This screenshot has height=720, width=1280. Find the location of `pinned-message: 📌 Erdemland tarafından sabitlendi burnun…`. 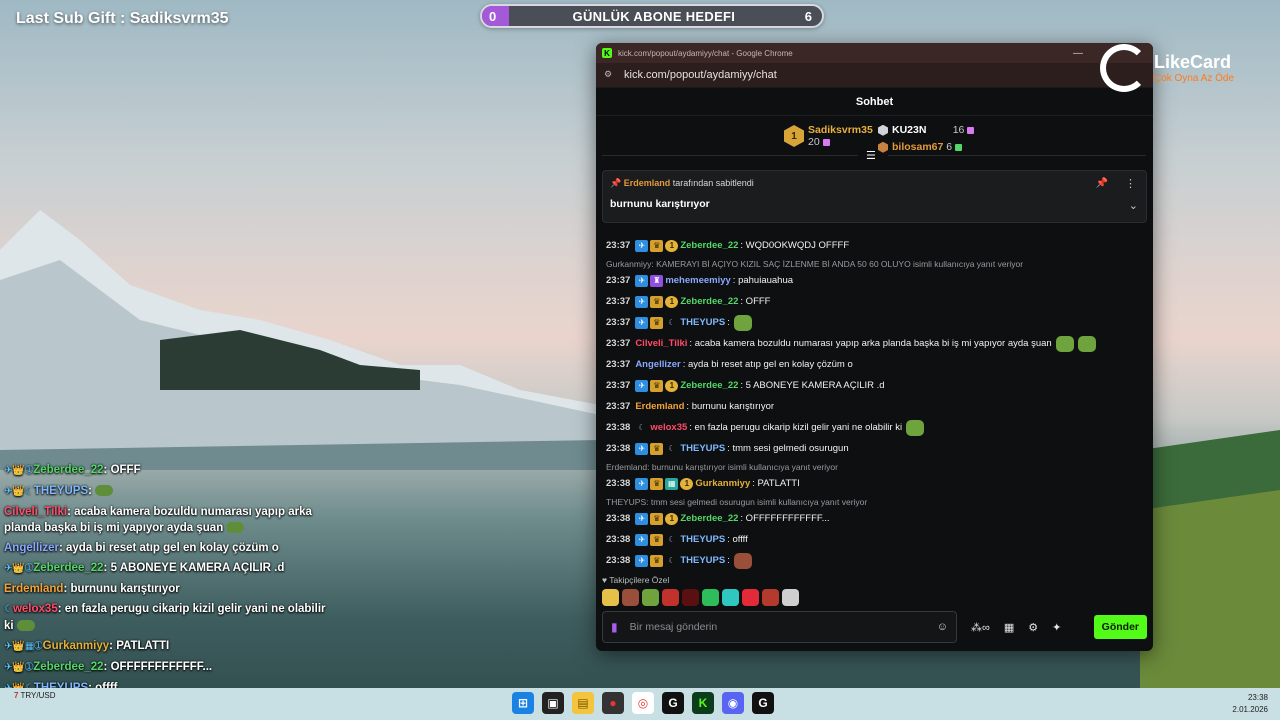

pinned-message: 📌 Erdemland tarafından sabitlendi burnun… is located at coordinates (874, 196).